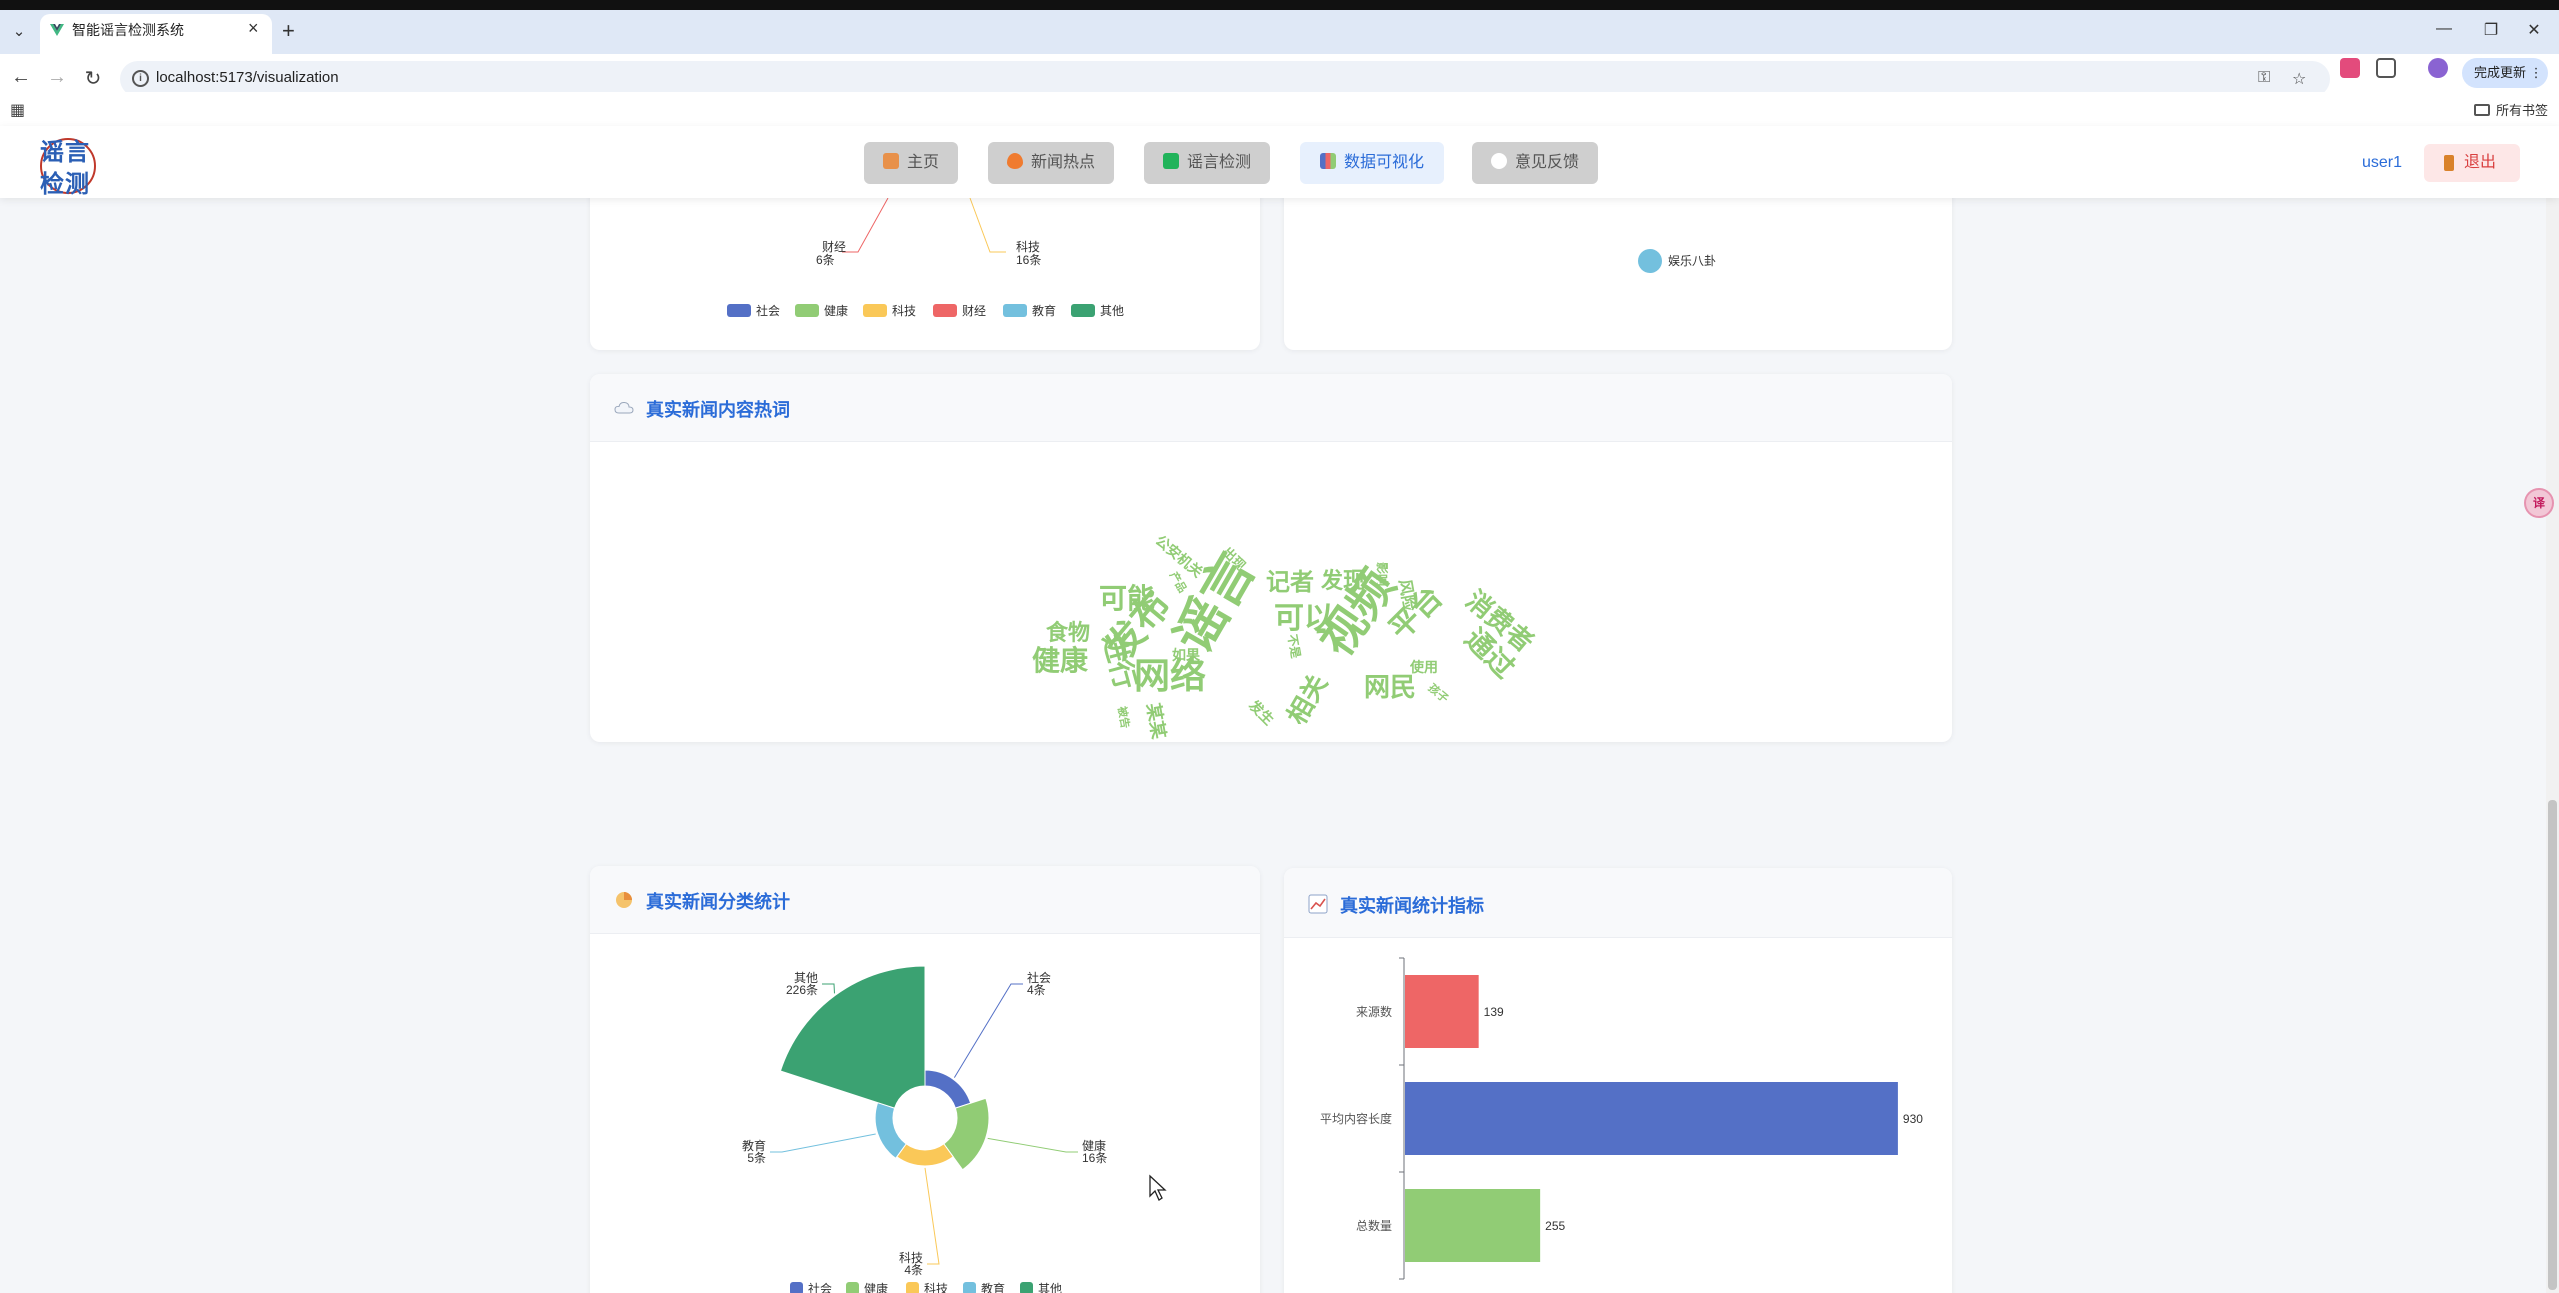 The image size is (2559, 1293). What do you see at coordinates (1318, 904) in the screenshot?
I see `trend-chart-icon` at bounding box center [1318, 904].